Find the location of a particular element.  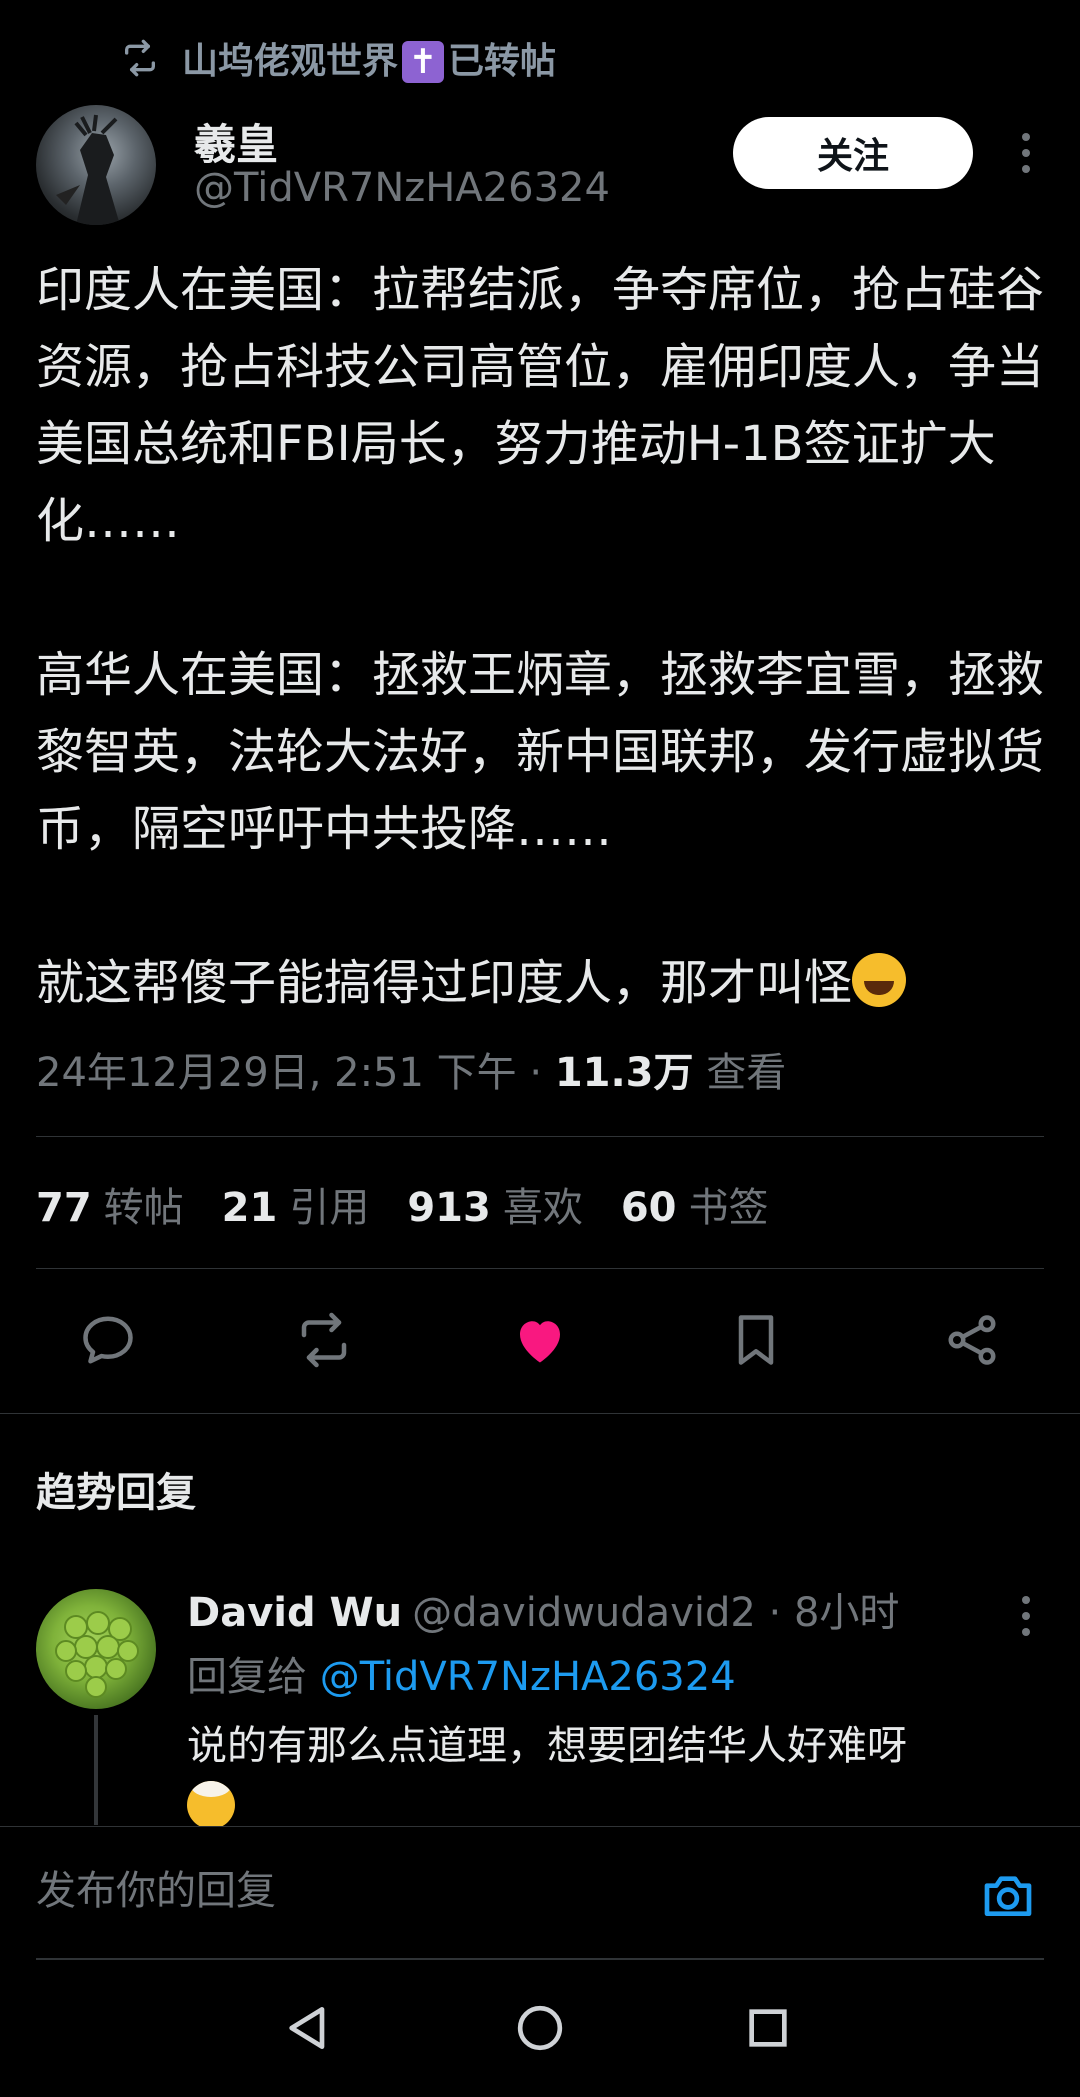

views-label: 查看 is located at coordinates (740, 1073).